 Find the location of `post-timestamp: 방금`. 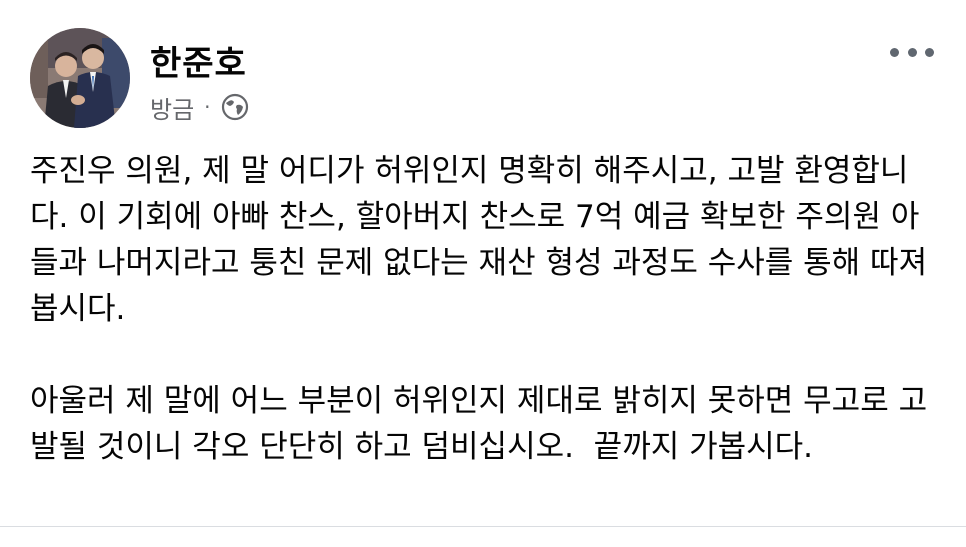

post-timestamp: 방금 is located at coordinates (172, 107).